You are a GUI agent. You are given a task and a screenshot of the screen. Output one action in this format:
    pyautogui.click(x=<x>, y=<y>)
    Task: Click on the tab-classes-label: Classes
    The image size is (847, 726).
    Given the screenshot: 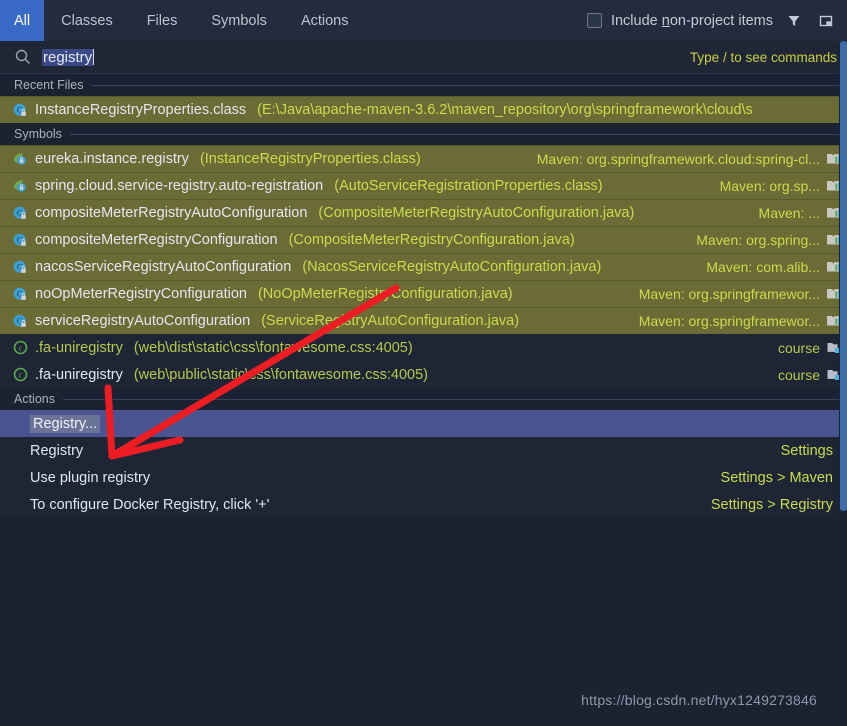 What is the action you would take?
    pyautogui.click(x=87, y=20)
    